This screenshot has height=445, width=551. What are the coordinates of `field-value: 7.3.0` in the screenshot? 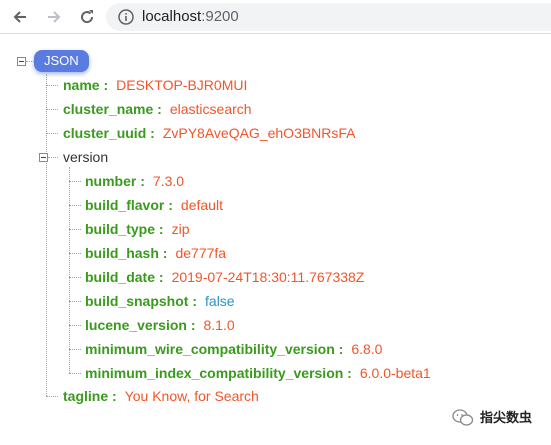 It's located at (168, 181).